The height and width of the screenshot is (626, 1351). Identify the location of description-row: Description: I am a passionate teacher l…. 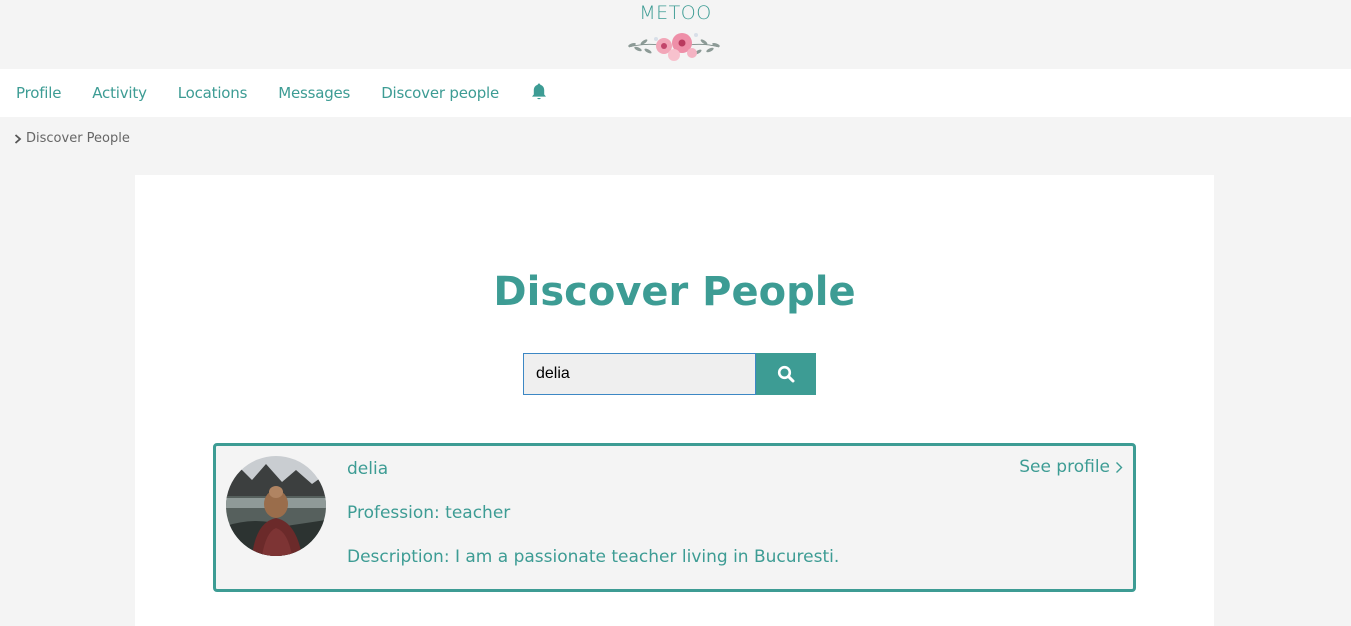
(593, 557).